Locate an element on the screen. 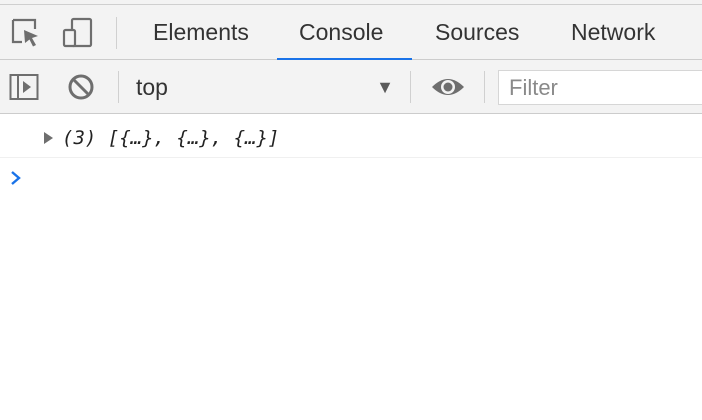 The width and height of the screenshot is (702, 420). tab-network: Network is located at coordinates (613, 32).